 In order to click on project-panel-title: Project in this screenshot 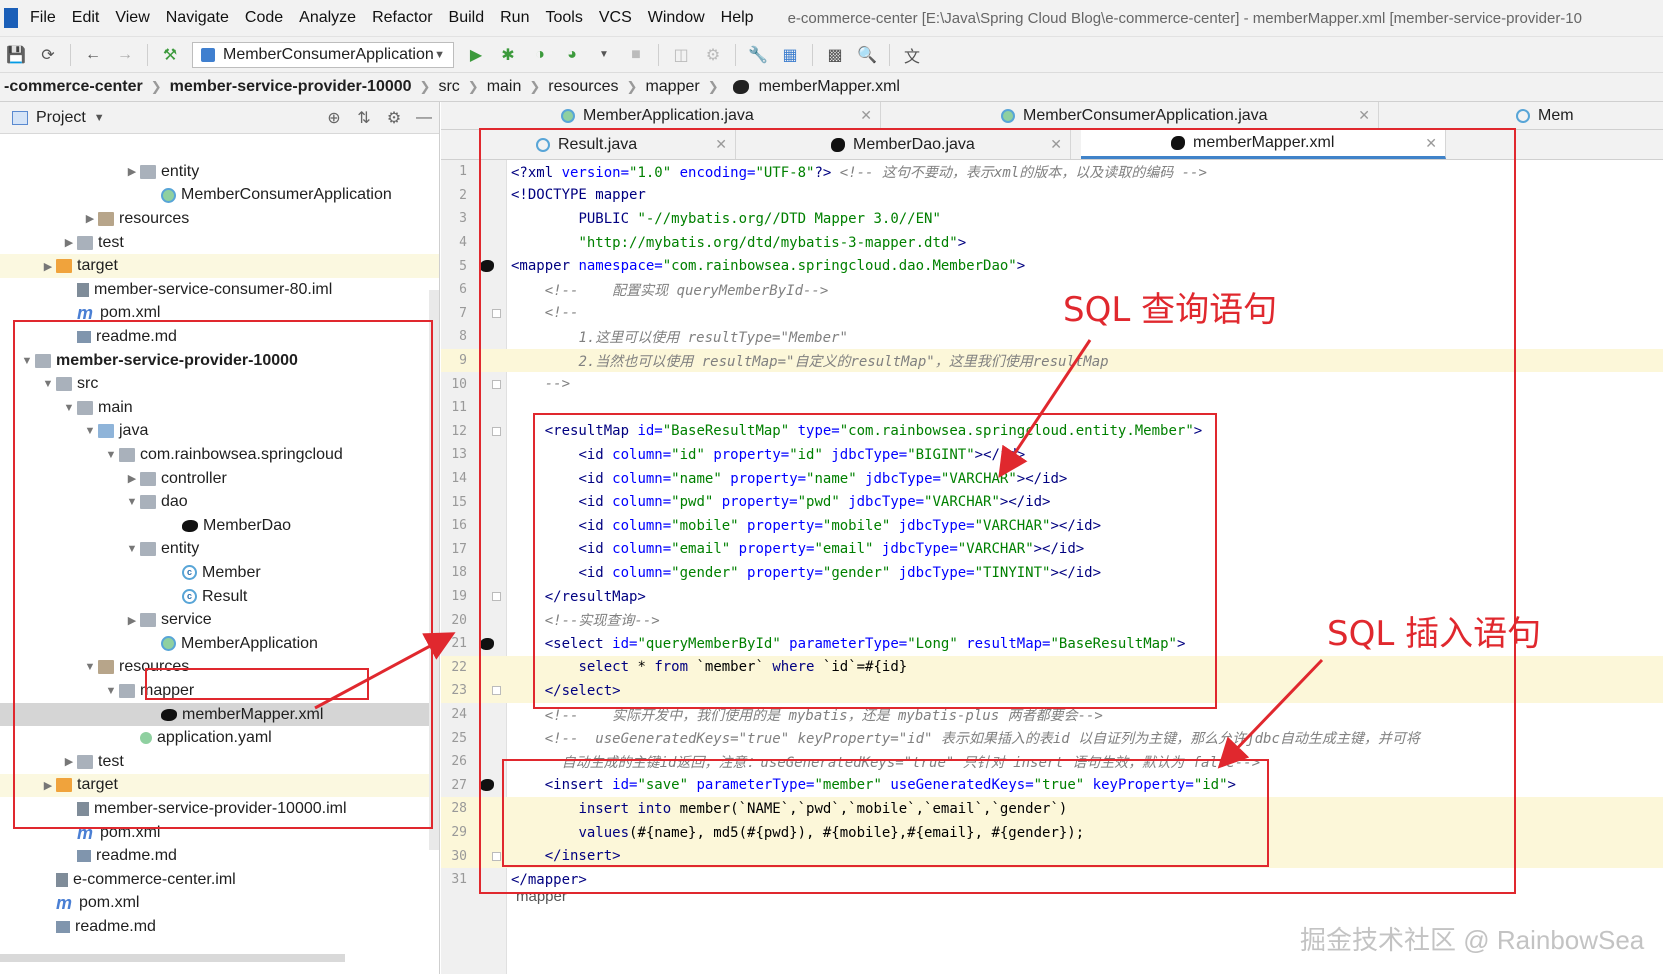, I will do `click(61, 118)`.